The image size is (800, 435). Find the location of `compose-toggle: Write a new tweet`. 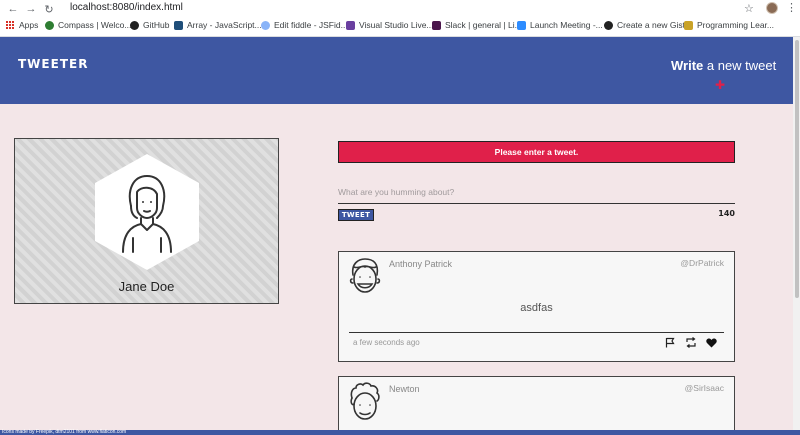

compose-toggle: Write a new tweet is located at coordinates (723, 65).